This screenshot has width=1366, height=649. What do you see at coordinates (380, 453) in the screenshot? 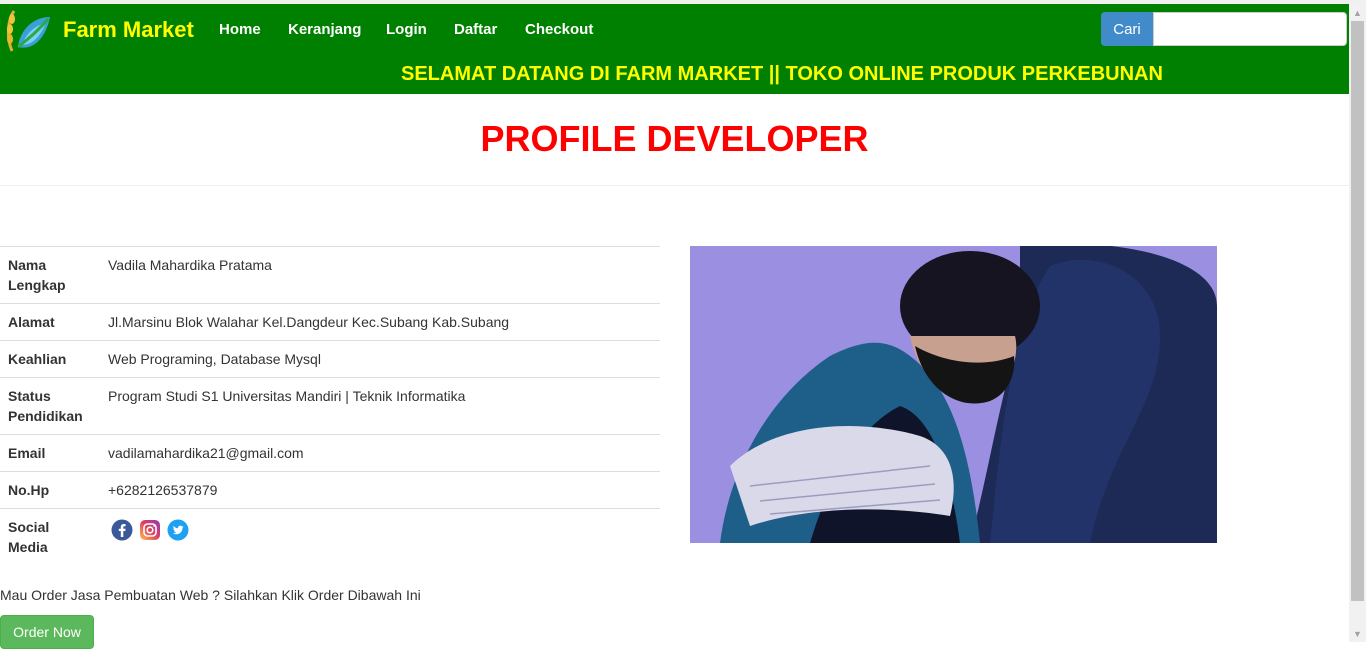
I see `email-value: vadilamahardika21@gmail.com` at bounding box center [380, 453].